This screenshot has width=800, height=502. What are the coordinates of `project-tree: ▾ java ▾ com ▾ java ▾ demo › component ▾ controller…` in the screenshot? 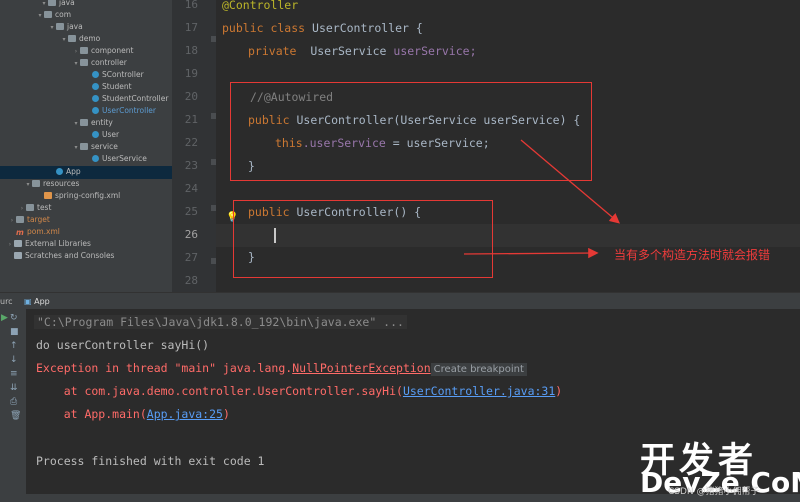 It's located at (86, 146).